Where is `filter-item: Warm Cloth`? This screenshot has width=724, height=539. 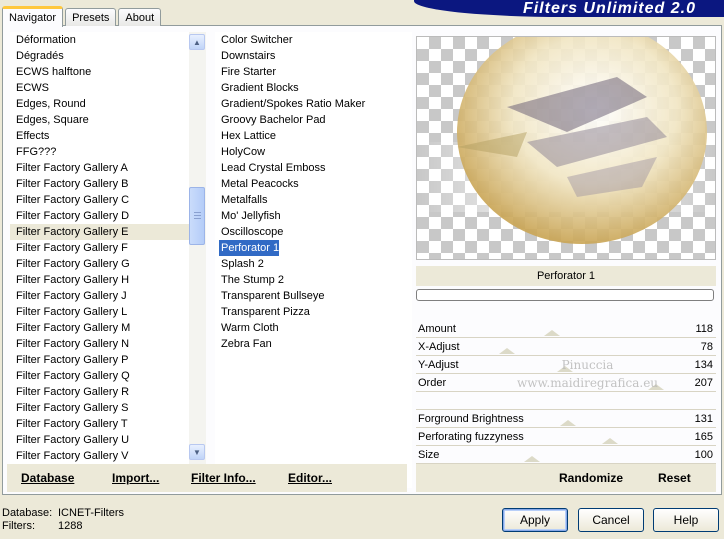 filter-item: Warm Cloth is located at coordinates (313, 328).